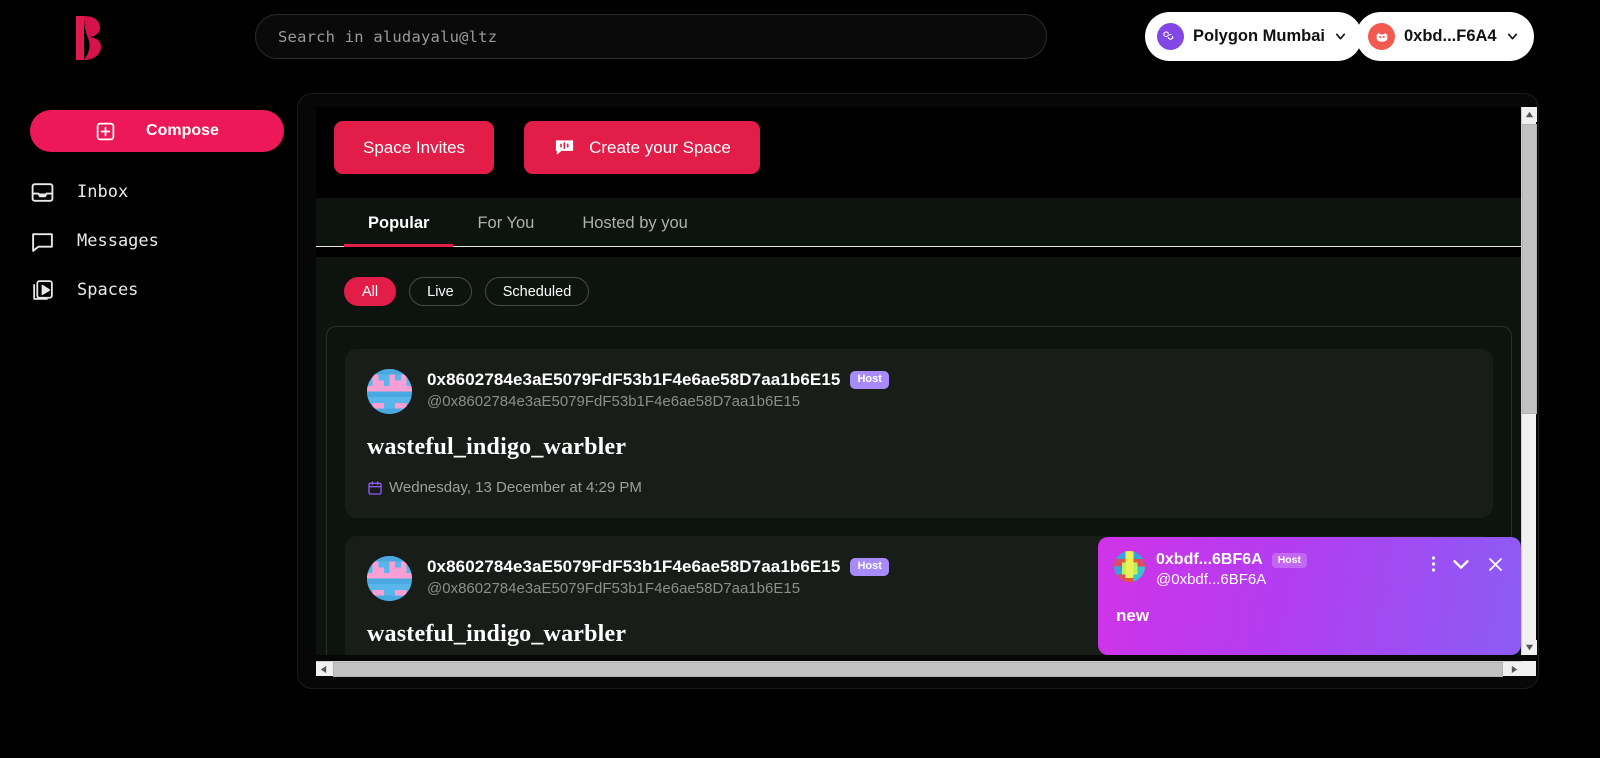 The image size is (1600, 758). I want to click on sidebar-item-messages: Messages, so click(155, 241).